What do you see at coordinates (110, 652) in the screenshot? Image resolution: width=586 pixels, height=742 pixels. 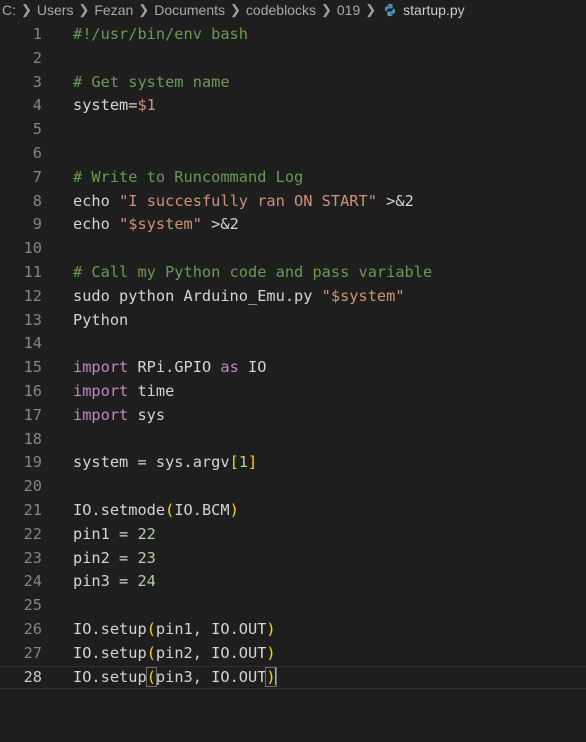 I see `code-token: IO.setup` at bounding box center [110, 652].